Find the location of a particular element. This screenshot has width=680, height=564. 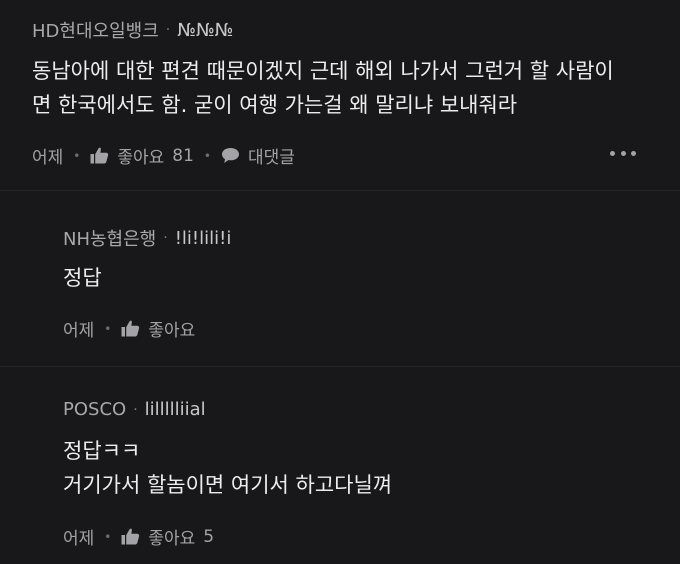

like-button: 좋아요 81 is located at coordinates (142, 155).